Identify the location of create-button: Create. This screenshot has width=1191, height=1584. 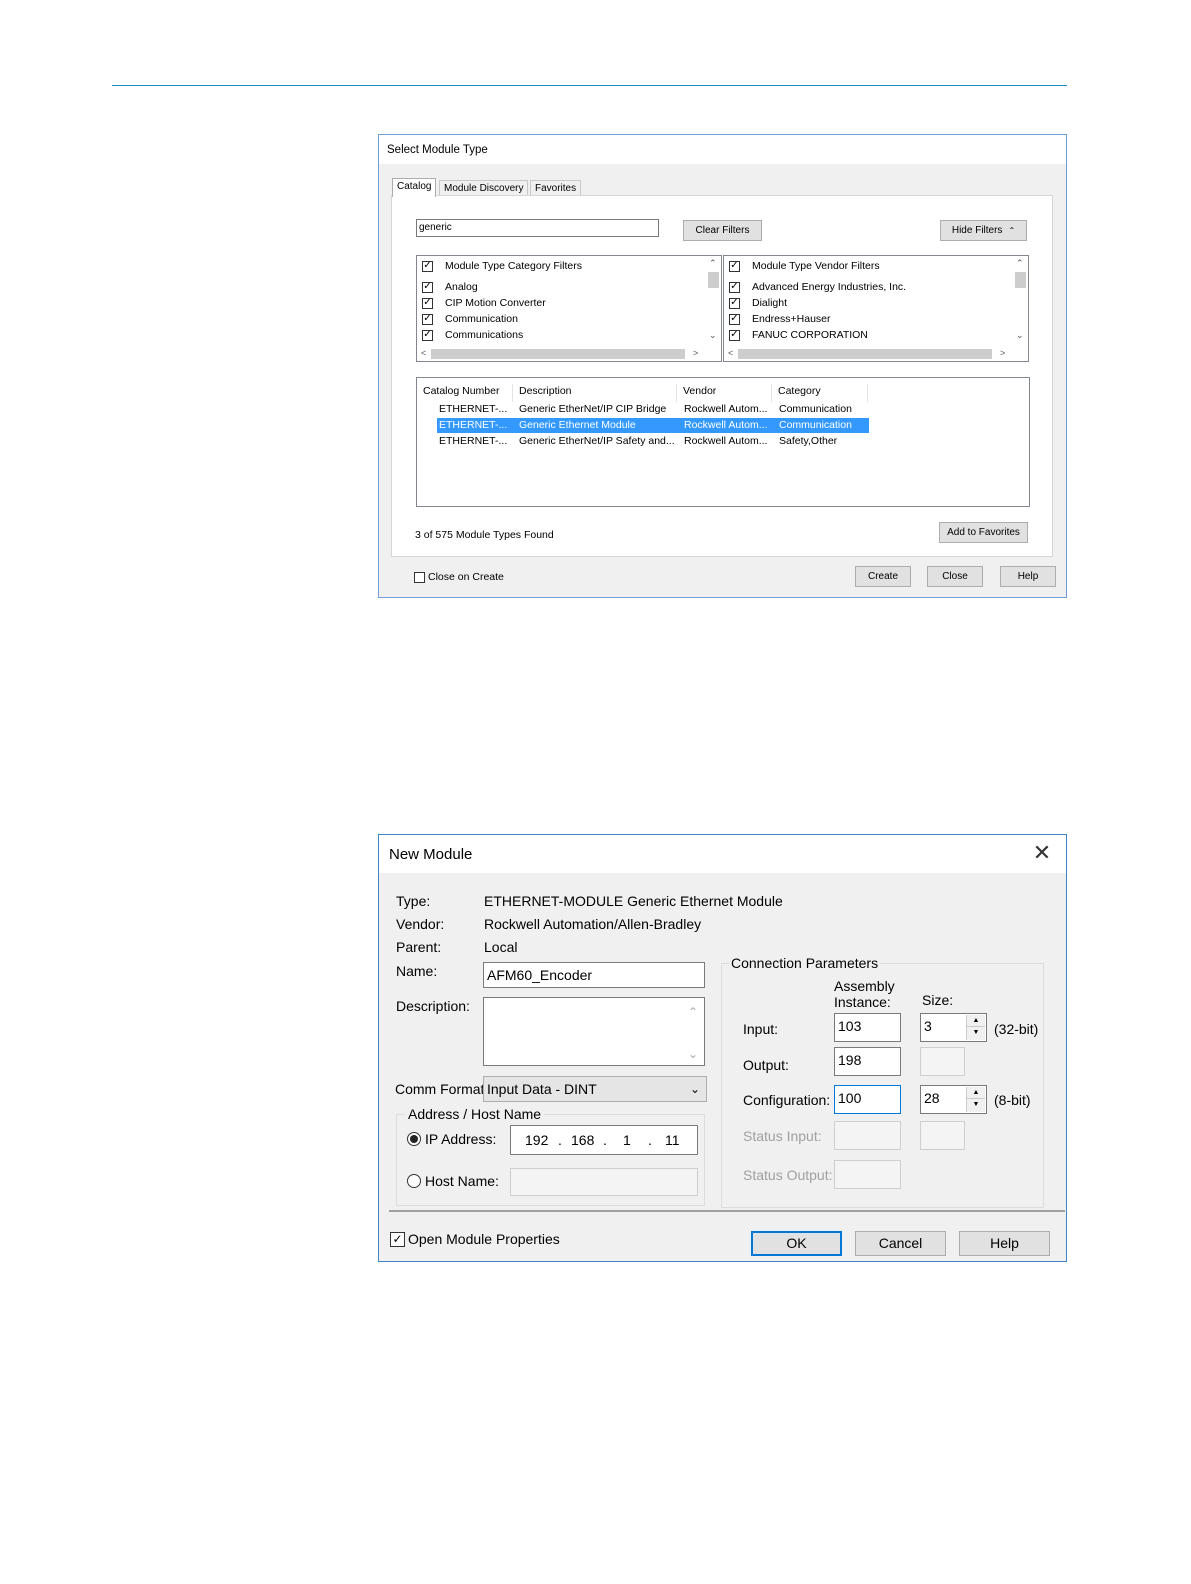
(883, 576).